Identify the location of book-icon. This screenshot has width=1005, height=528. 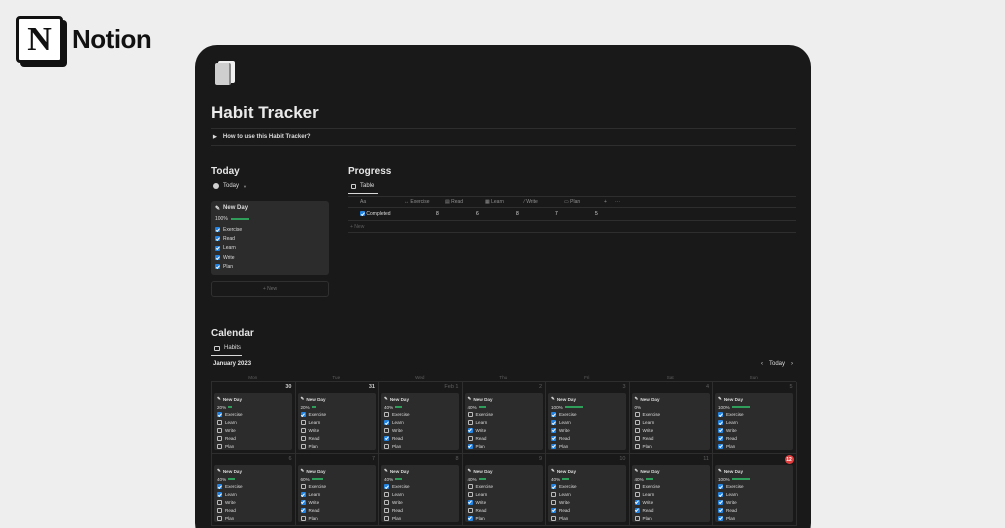
(225, 73).